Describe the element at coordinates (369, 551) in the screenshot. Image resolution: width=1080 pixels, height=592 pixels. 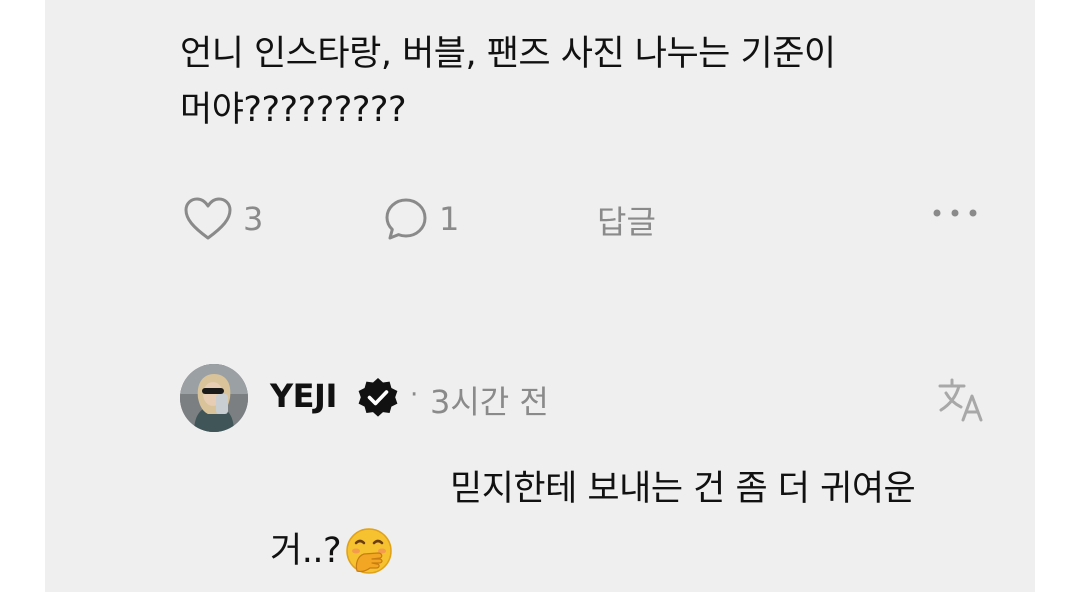
I see `face-with-hand-over-mouth-emoji` at that location.